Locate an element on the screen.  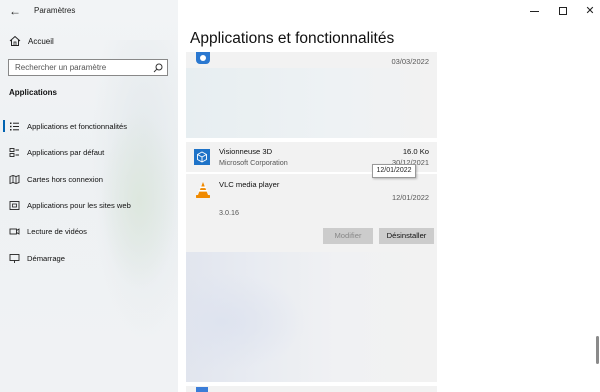
search-placeholder: Rechercher un paramètre is located at coordinates (61, 67).